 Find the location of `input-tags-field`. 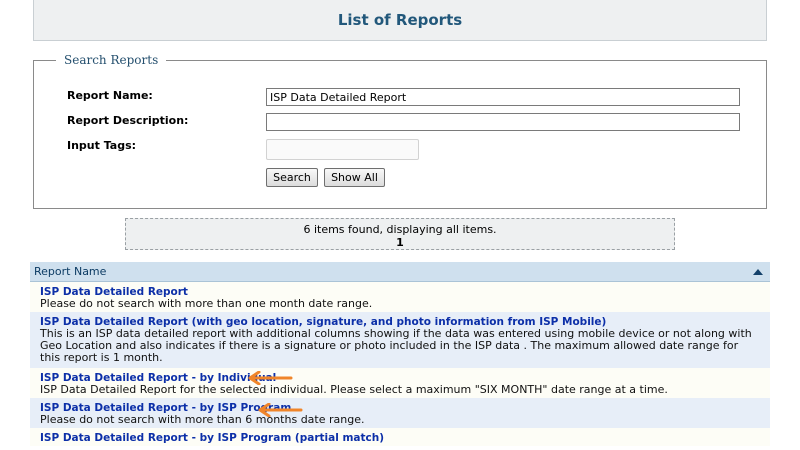

input-tags-field is located at coordinates (342, 149).